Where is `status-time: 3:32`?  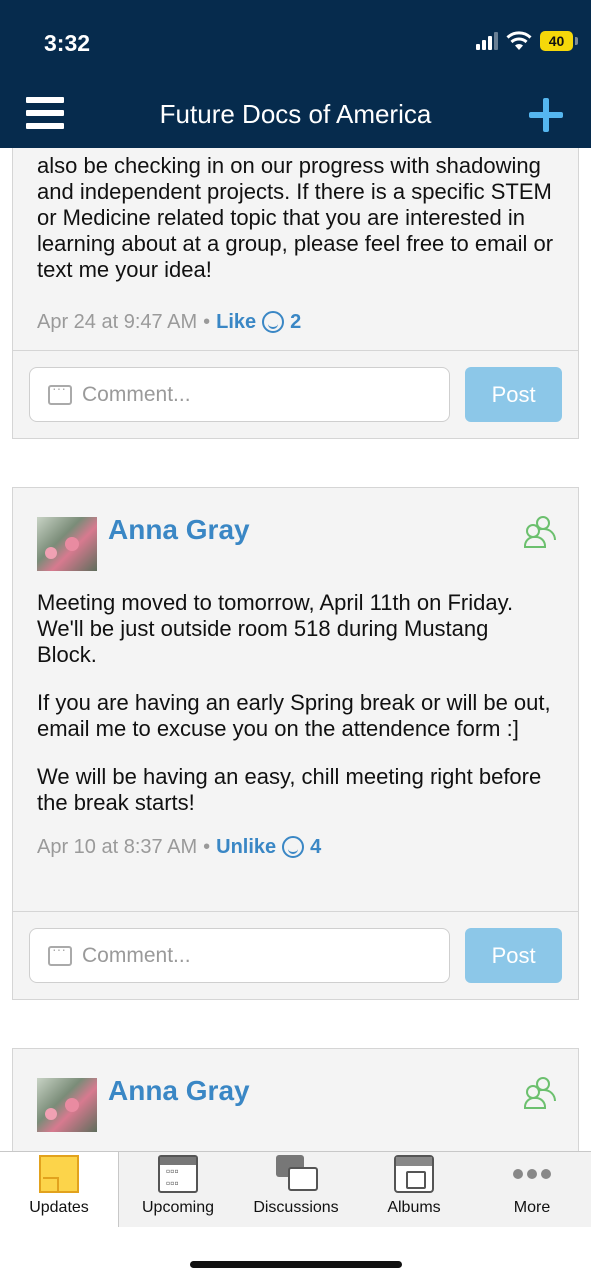
status-time: 3:32 is located at coordinates (67, 43).